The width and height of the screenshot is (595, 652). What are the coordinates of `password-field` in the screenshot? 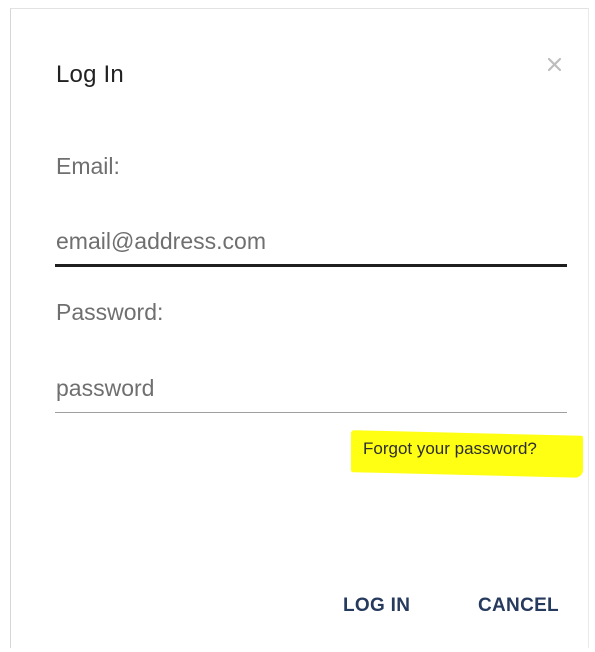 It's located at (311, 392).